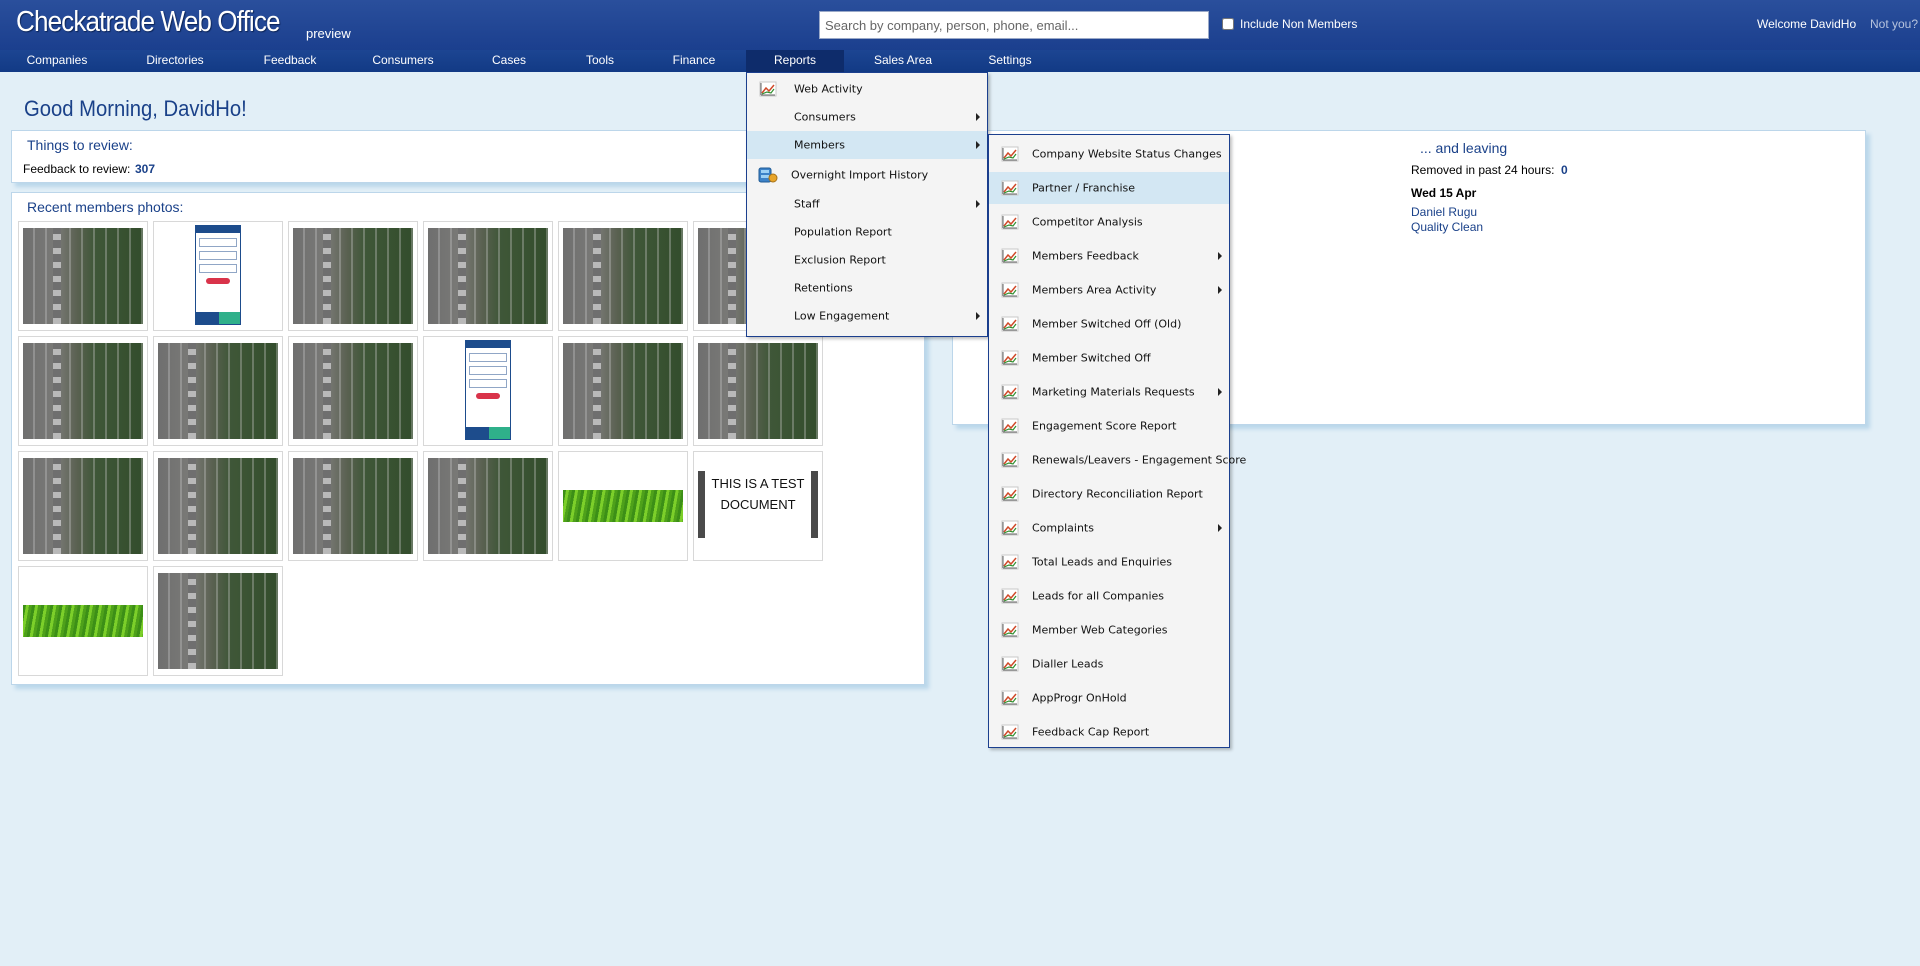  I want to click on app-screenshot-image, so click(218, 275).